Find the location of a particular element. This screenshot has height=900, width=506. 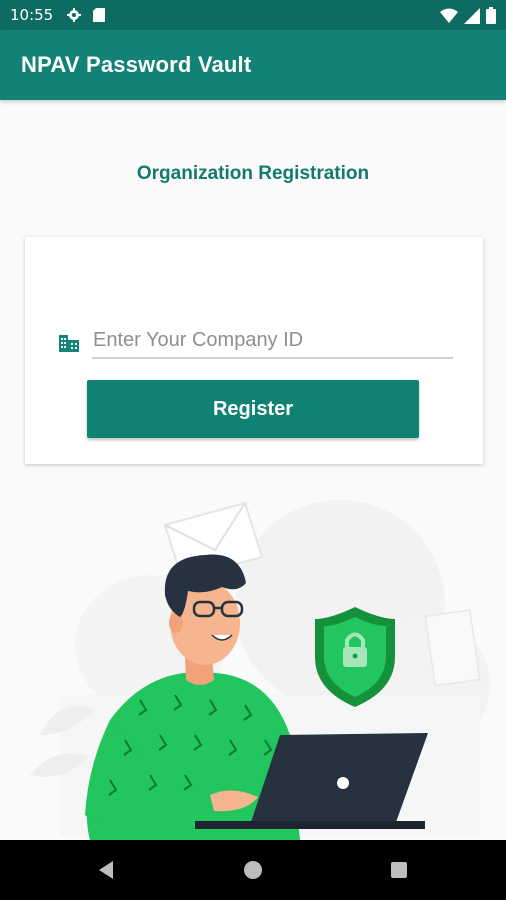

recents-icon is located at coordinates (399, 870).